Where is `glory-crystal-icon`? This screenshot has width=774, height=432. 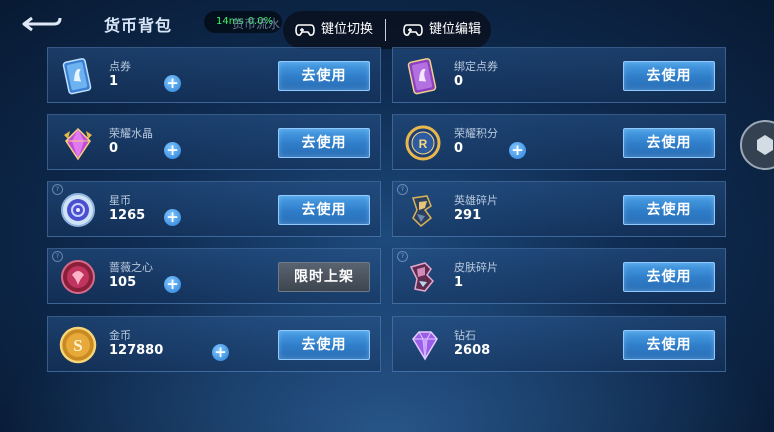
glory-crystal-icon is located at coordinates (78, 144).